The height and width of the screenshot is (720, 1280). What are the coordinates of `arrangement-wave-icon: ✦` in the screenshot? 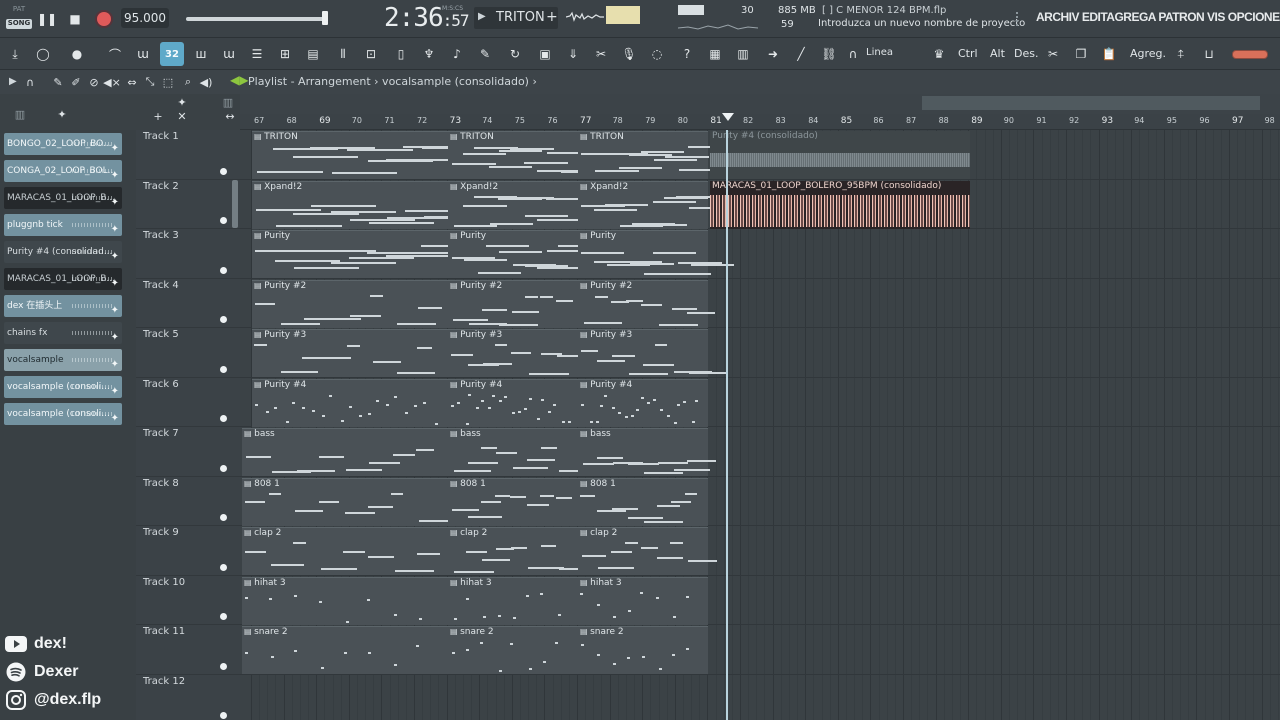 It's located at (182, 102).